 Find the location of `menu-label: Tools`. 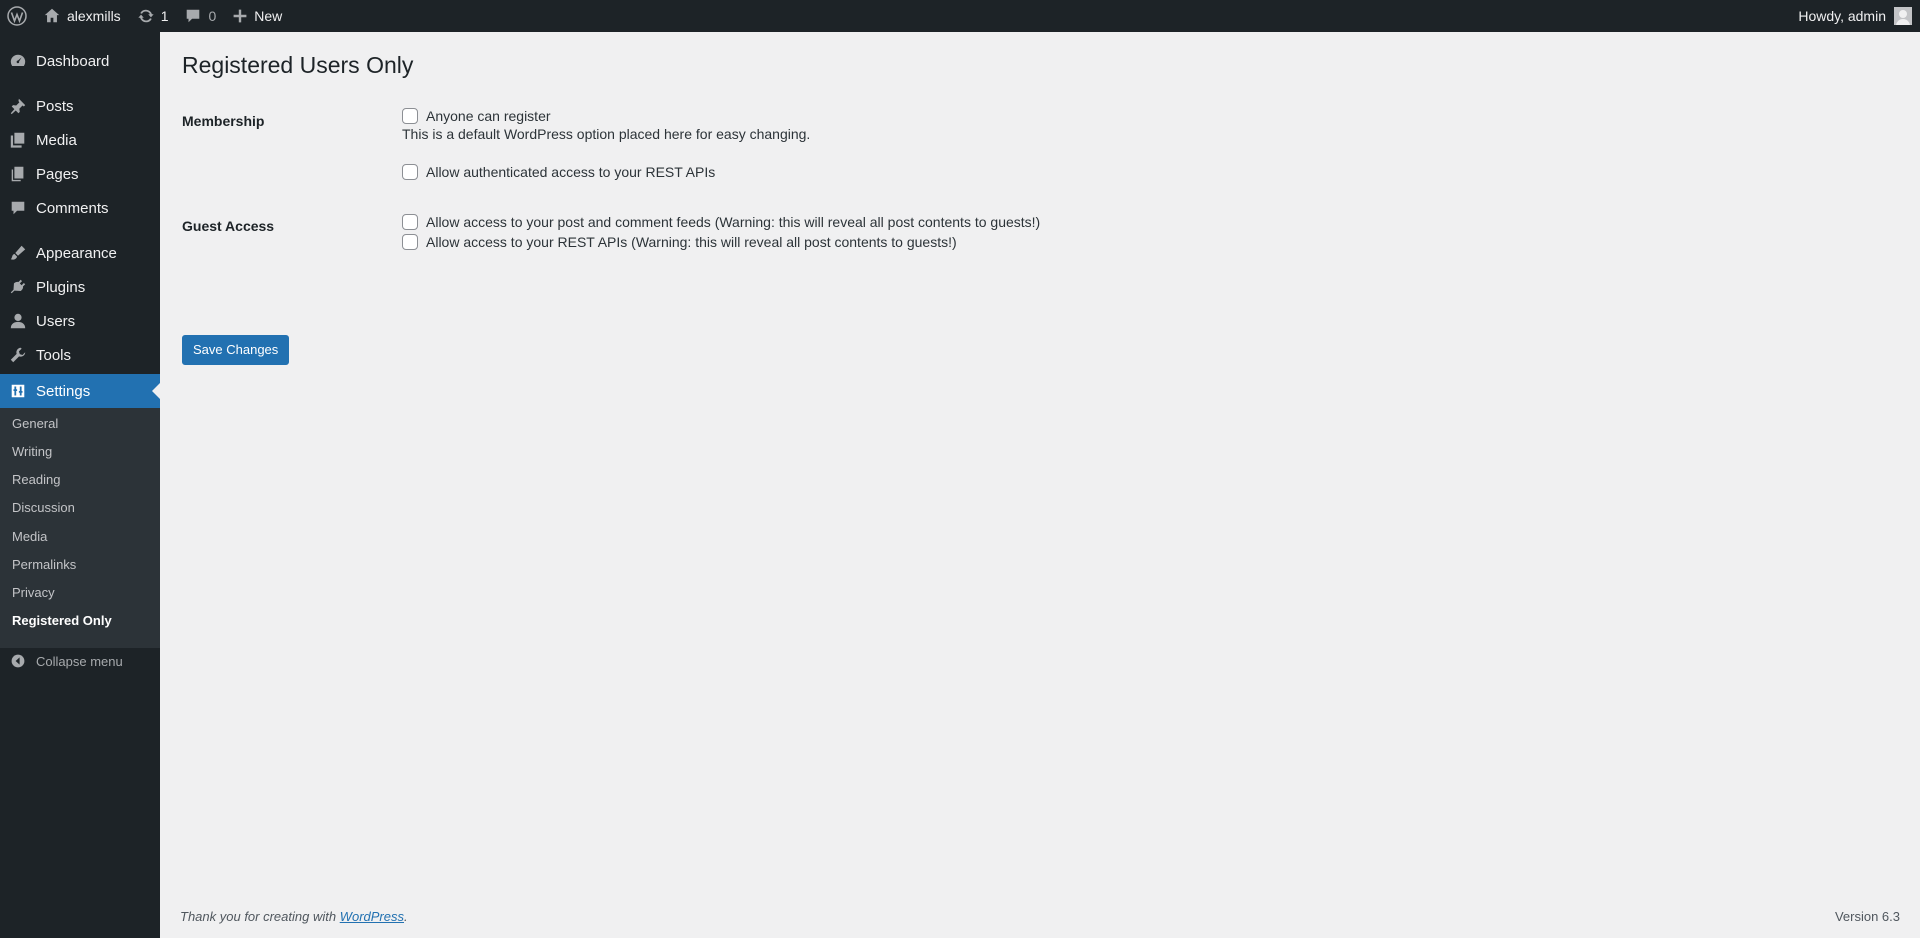

menu-label: Tools is located at coordinates (54, 355).